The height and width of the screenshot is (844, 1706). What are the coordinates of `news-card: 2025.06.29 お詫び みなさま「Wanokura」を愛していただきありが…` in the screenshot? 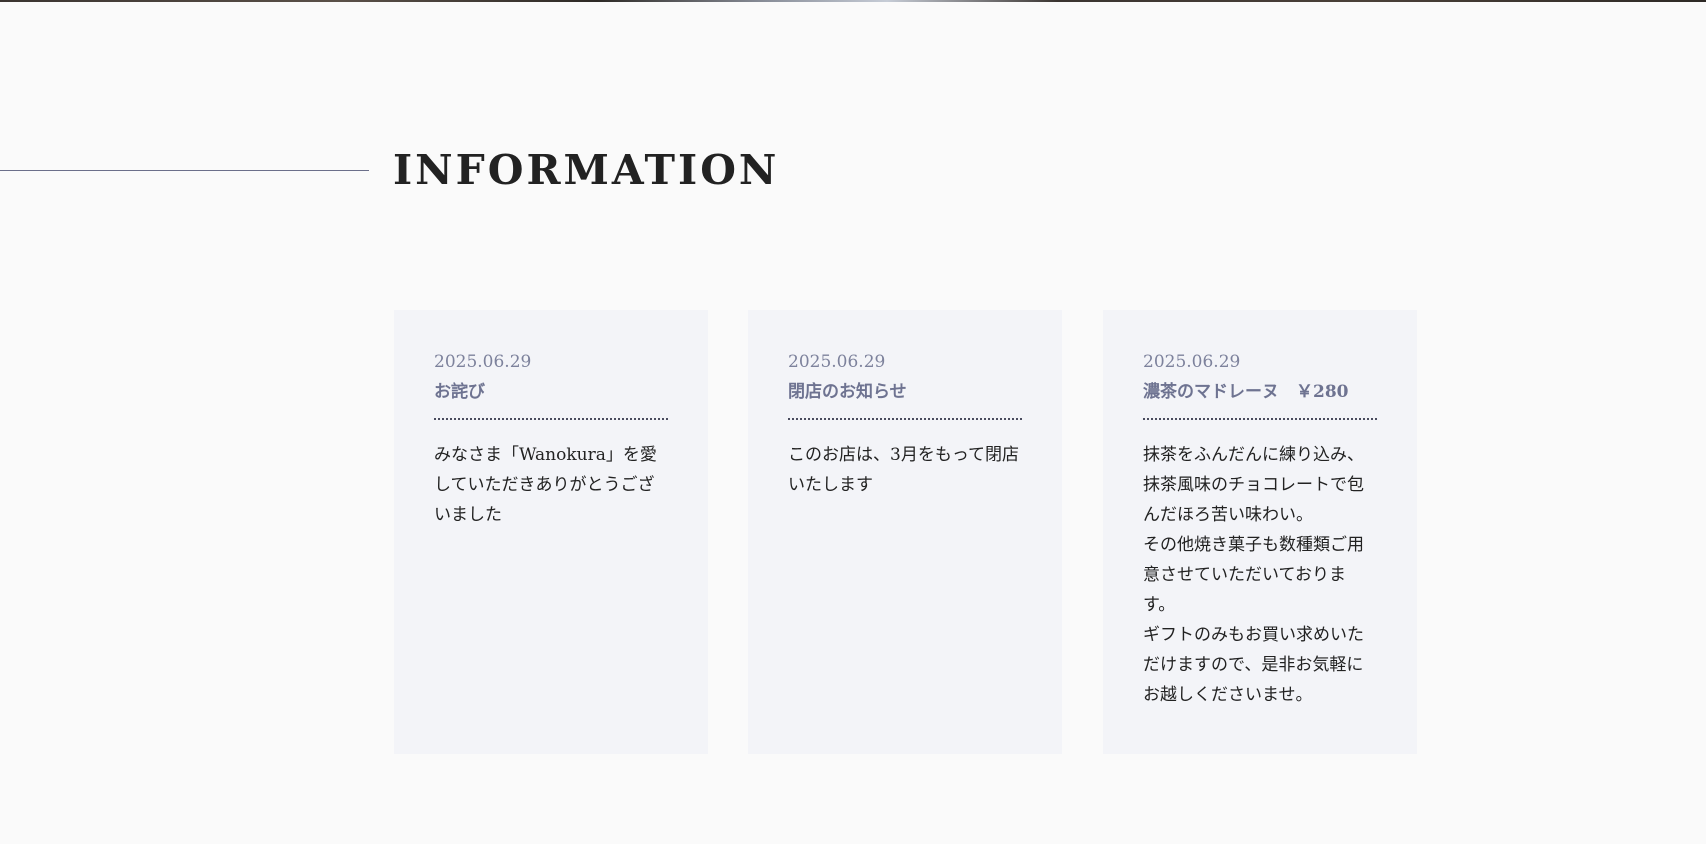 It's located at (551, 532).